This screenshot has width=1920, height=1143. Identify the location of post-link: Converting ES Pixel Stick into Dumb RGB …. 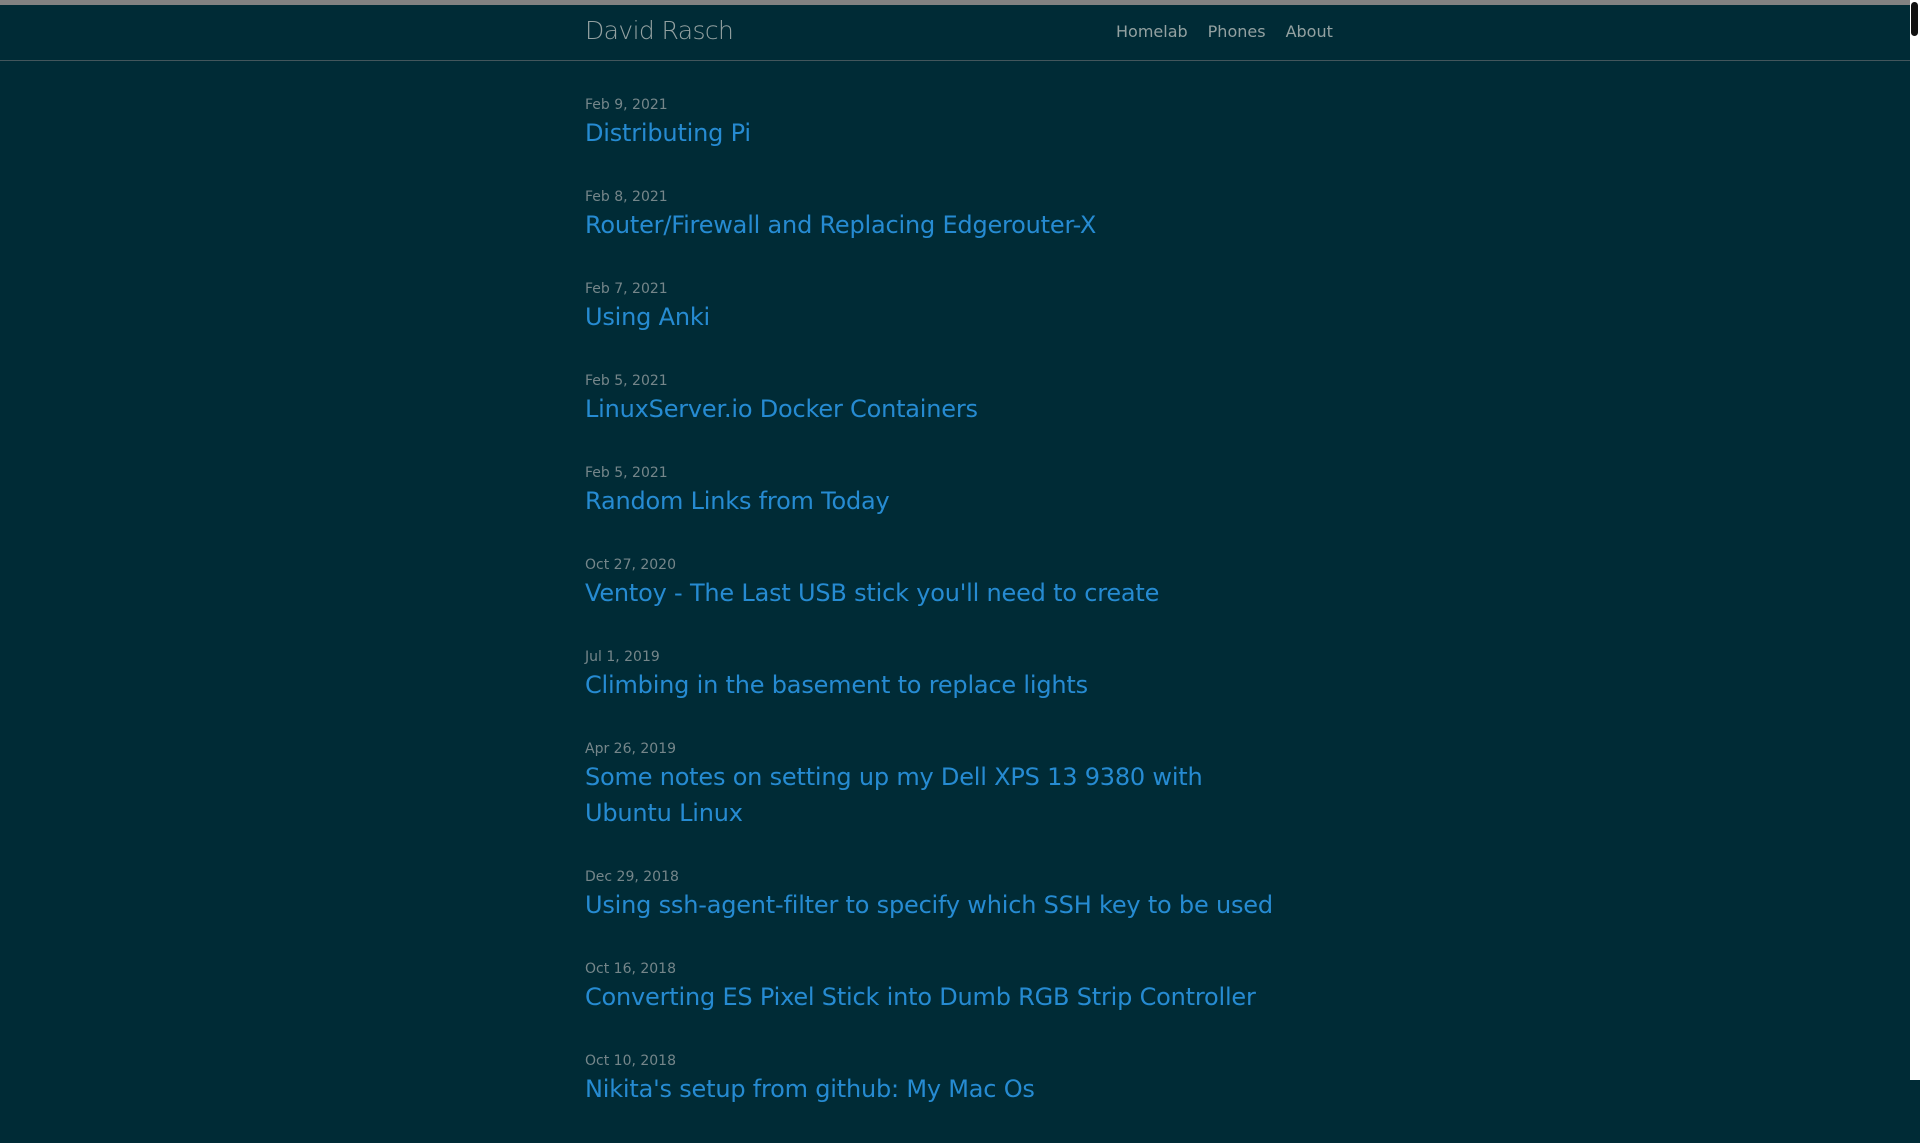
(935, 997).